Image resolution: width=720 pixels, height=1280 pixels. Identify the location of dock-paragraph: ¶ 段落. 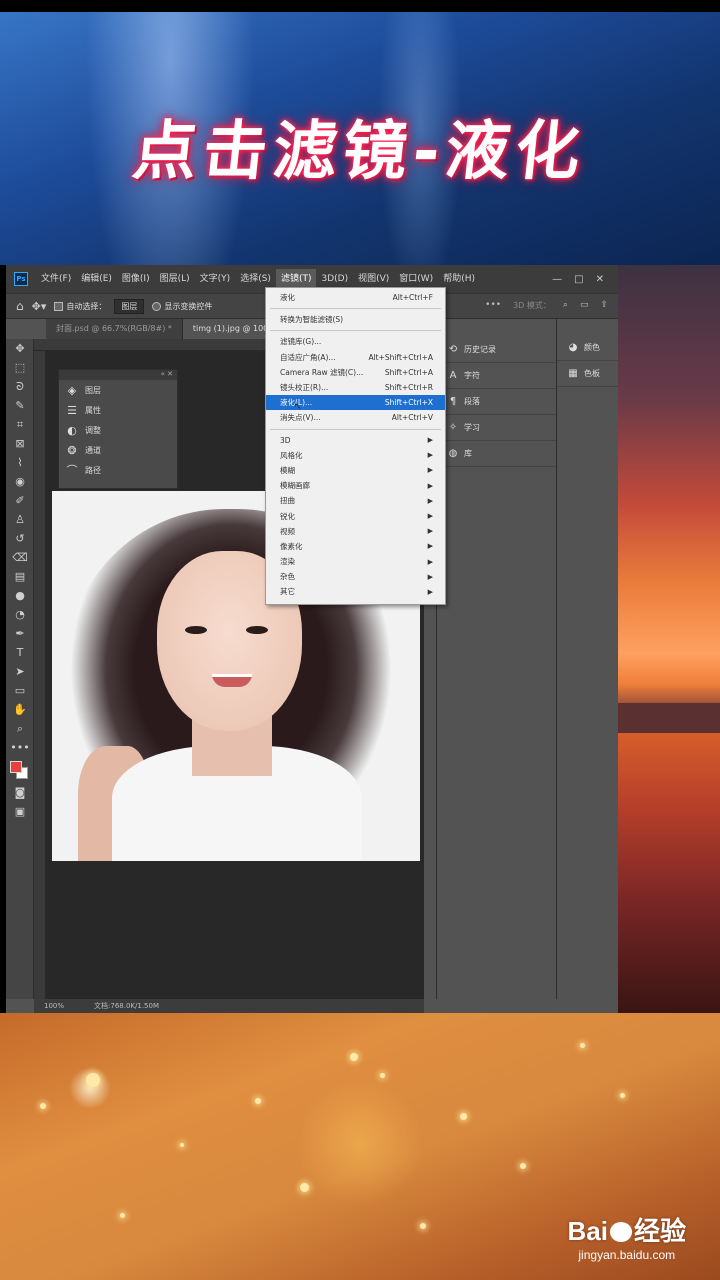
(496, 402).